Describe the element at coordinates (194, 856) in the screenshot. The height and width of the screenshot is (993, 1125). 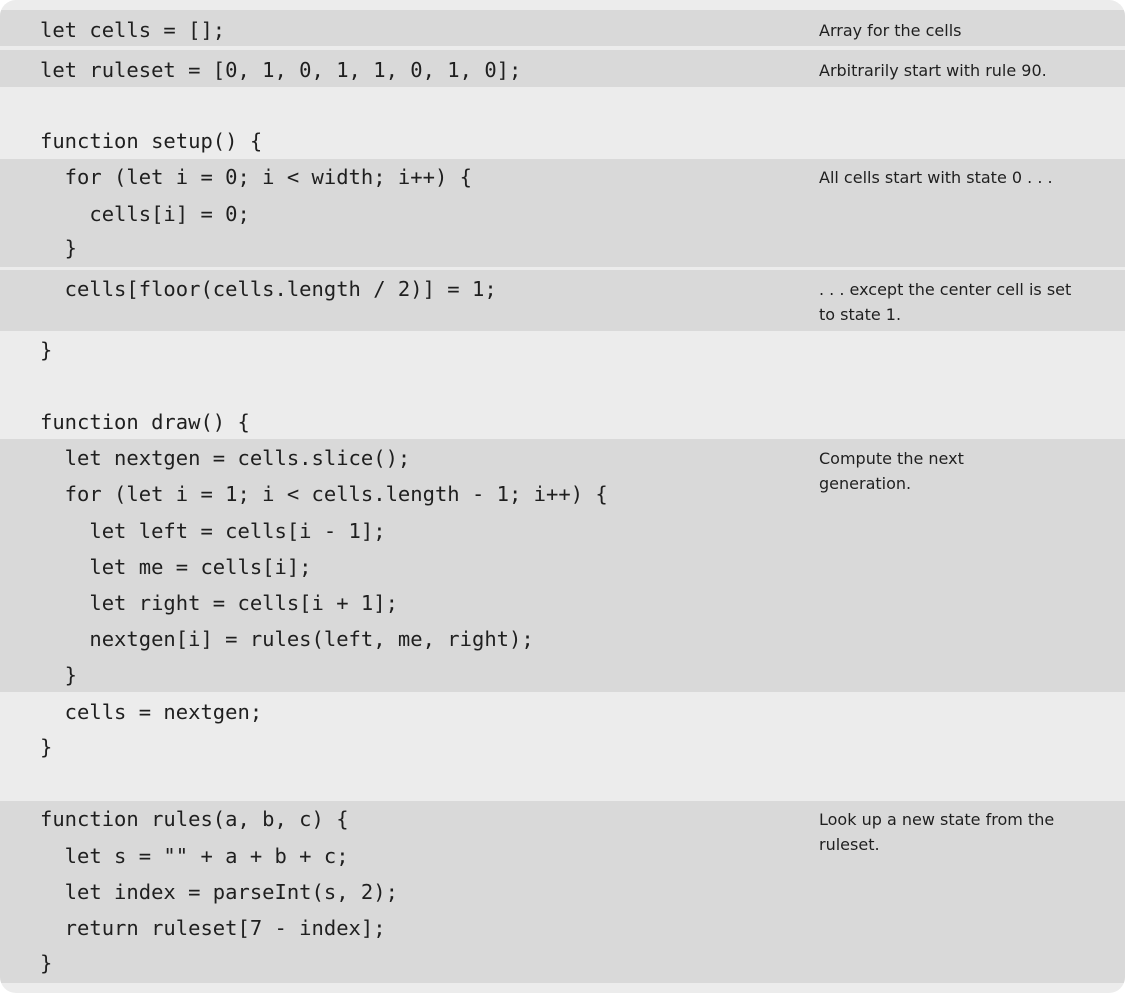
I see `code-line: let s = "" + a + b + c;` at that location.